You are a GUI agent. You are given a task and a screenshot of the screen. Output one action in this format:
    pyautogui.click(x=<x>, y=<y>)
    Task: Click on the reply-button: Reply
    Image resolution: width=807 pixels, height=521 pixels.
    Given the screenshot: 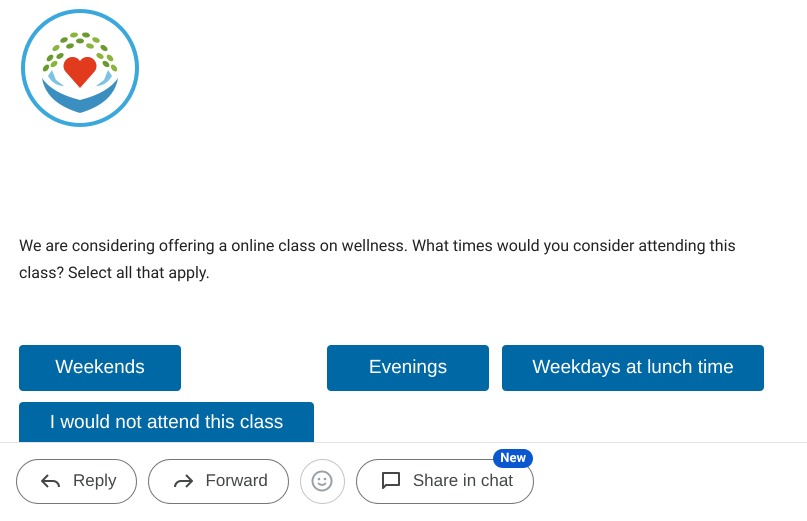 What is the action you would take?
    pyautogui.click(x=77, y=481)
    